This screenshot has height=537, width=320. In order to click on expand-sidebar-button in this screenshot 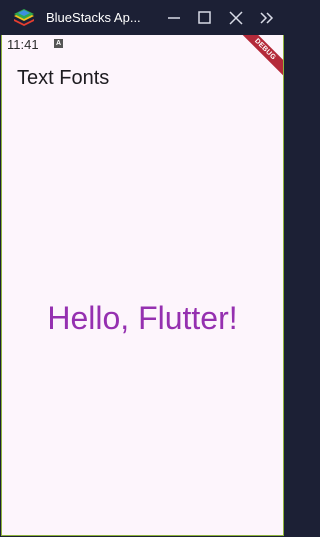, I will do `click(267, 18)`.